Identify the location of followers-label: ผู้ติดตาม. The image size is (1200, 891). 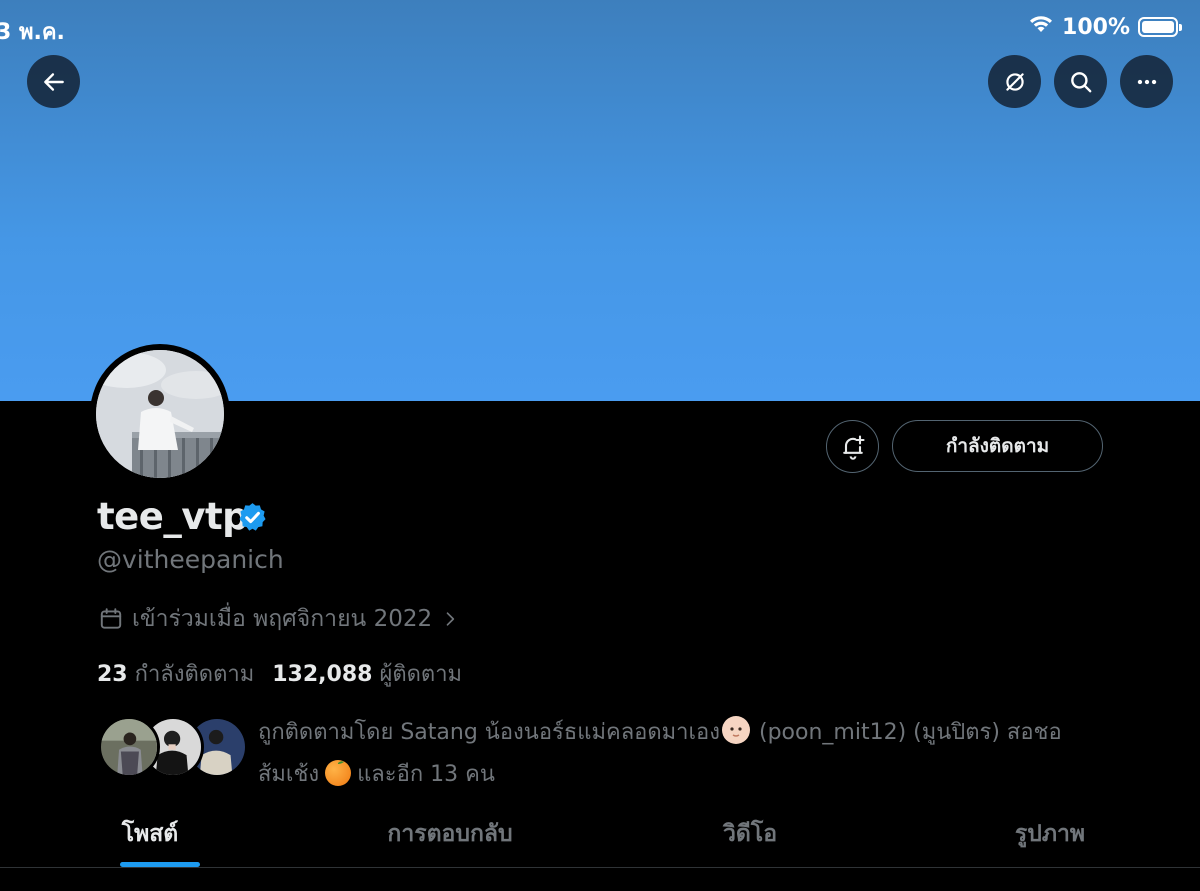
(421, 674).